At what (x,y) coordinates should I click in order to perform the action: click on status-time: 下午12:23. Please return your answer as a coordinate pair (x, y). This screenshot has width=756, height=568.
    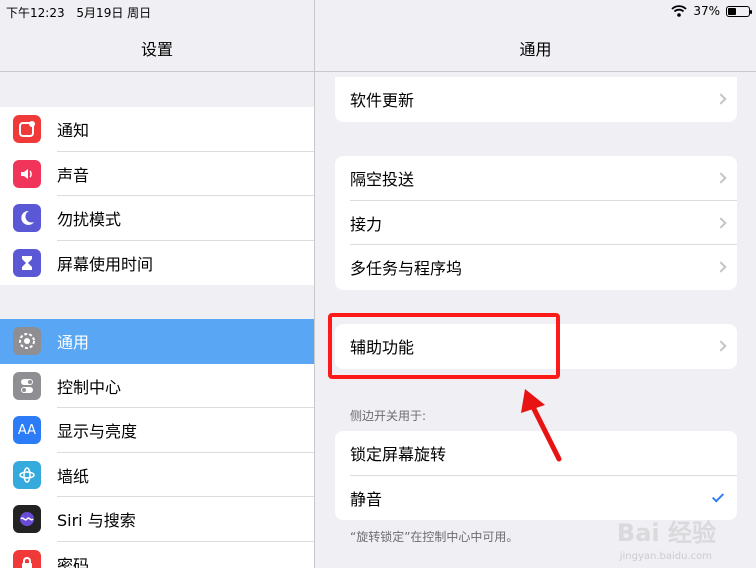
    Looking at the image, I should click on (35, 13).